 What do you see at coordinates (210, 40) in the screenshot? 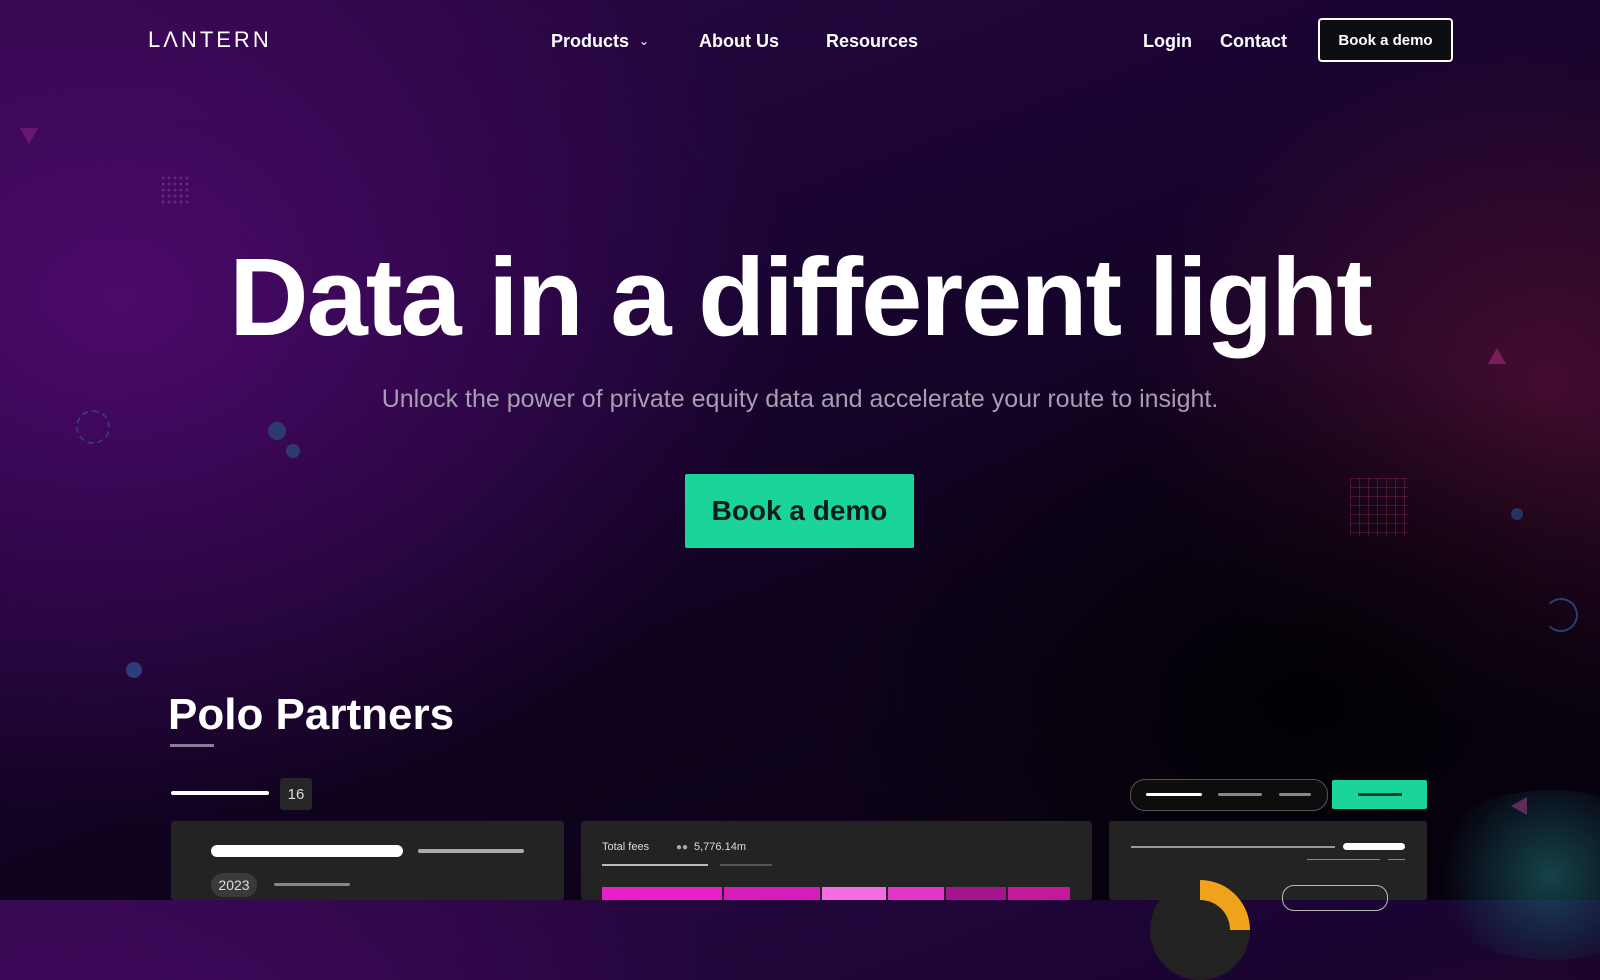
I see `lantern-logo: LΛNTERN` at bounding box center [210, 40].